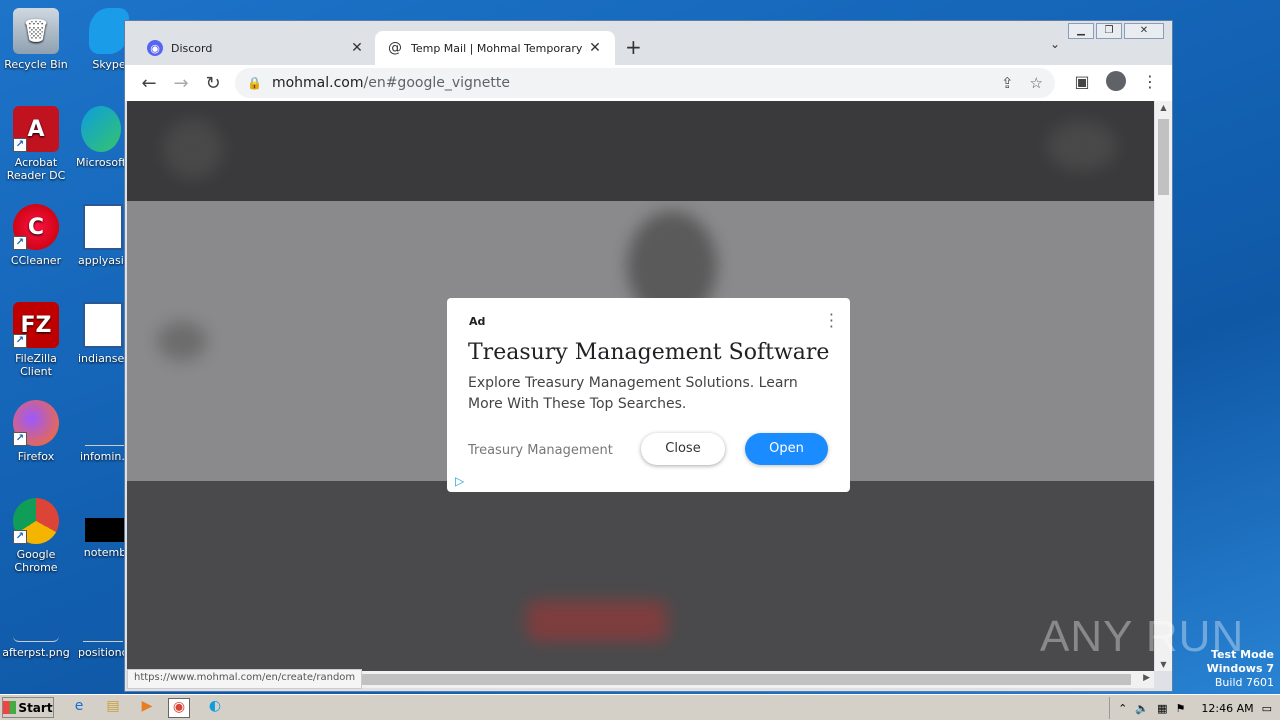 The image size is (1280, 720). I want to click on edge-taskbar-icon: ◐, so click(215, 708).